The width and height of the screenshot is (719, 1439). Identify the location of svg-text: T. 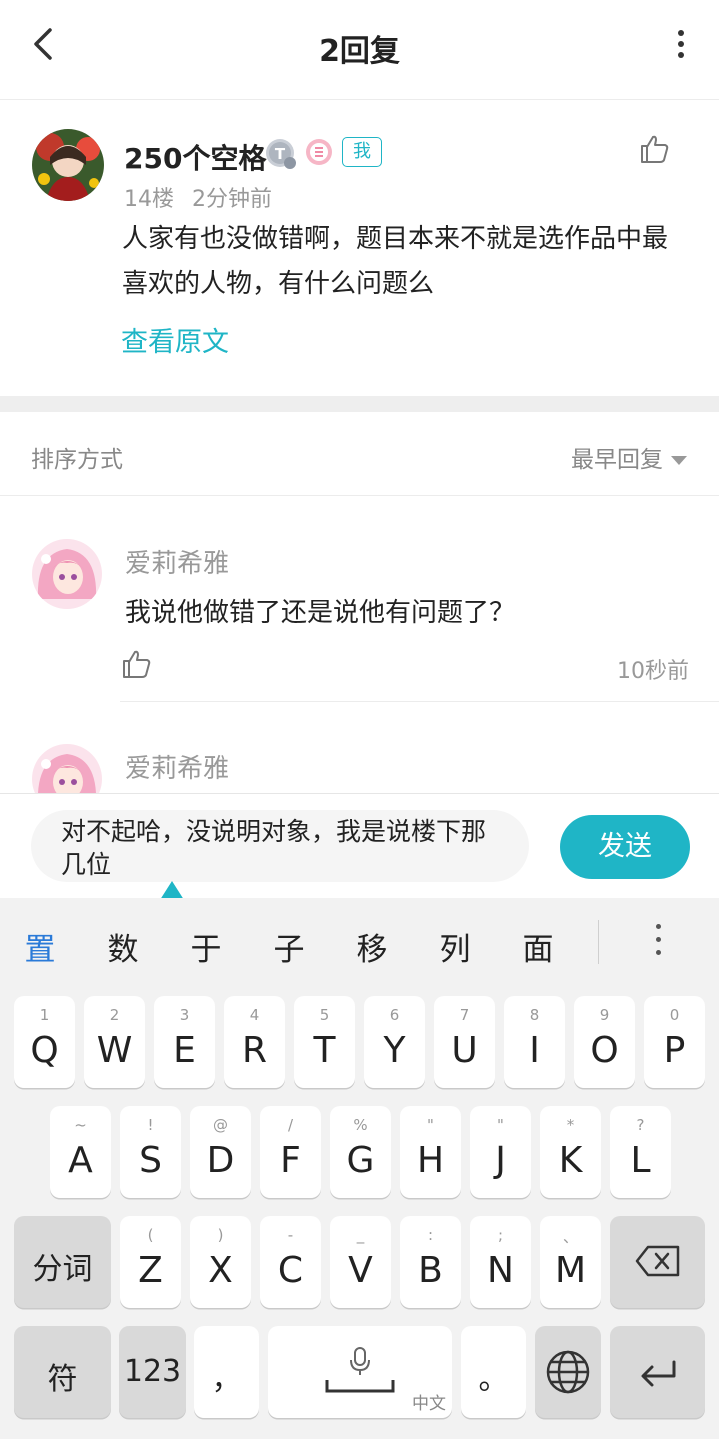
(280, 154).